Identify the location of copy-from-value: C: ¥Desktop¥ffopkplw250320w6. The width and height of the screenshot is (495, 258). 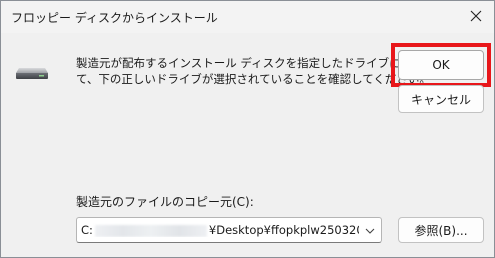
(220, 230).